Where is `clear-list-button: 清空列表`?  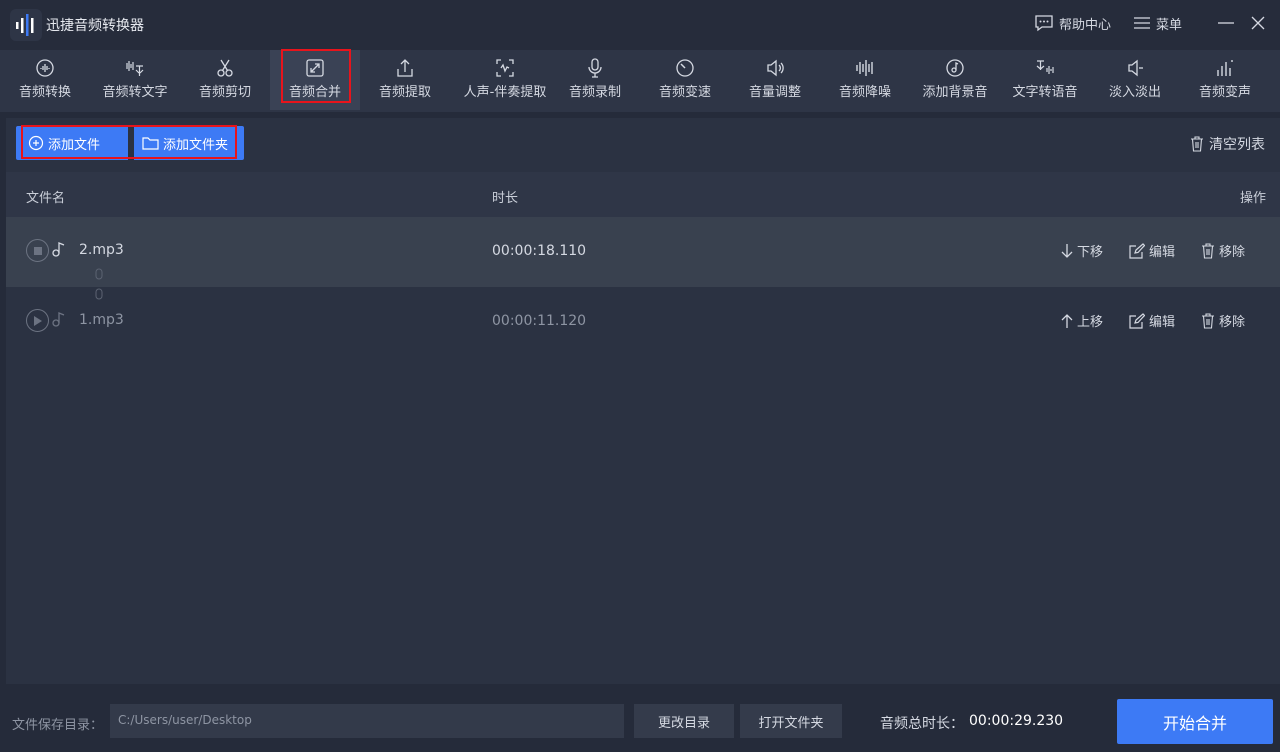
clear-list-button: 清空列表 is located at coordinates (1227, 144).